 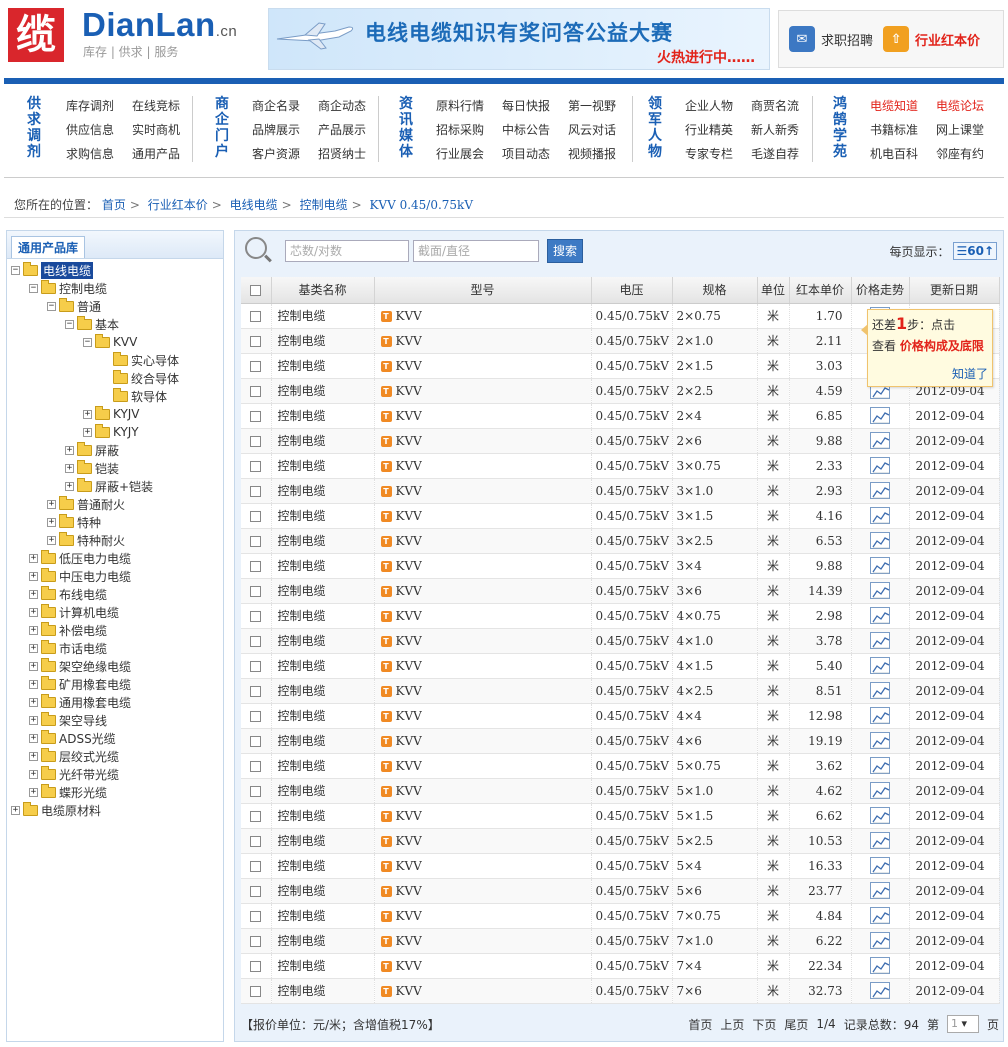 I want to click on logo-icon: 缆, so click(x=36, y=35).